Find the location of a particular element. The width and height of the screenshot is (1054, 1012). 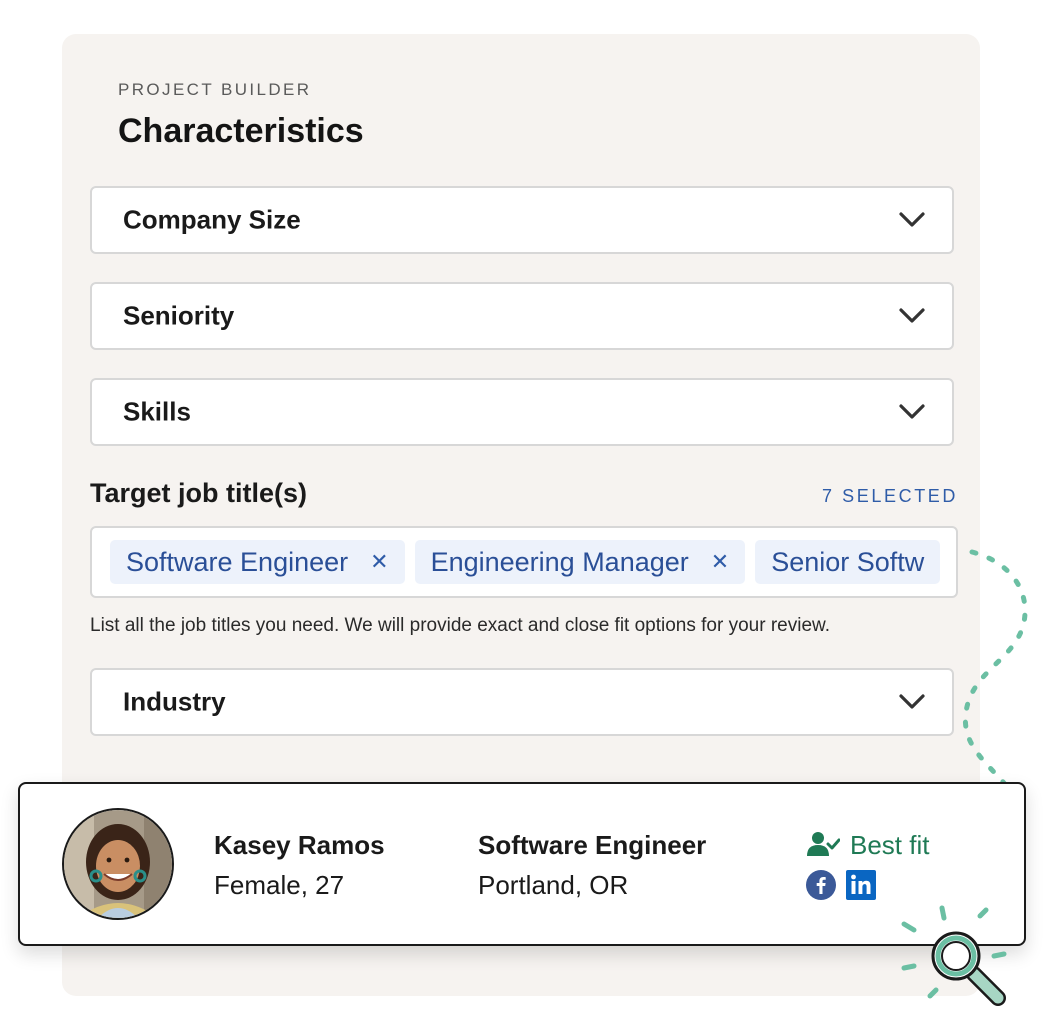

industry-dropdown: Industry is located at coordinates (522, 702).